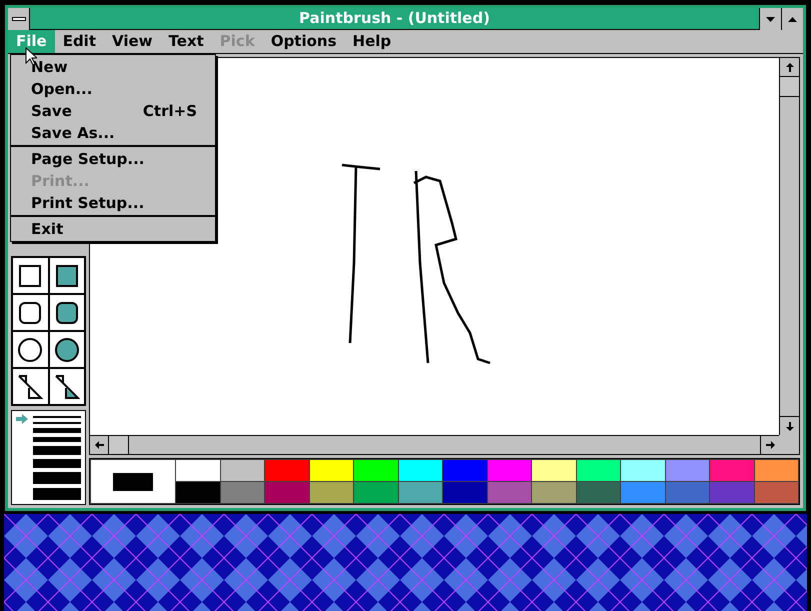 This screenshot has width=811, height=611. Describe the element at coordinates (99, 445) in the screenshot. I see `left-arrow-icon` at that location.